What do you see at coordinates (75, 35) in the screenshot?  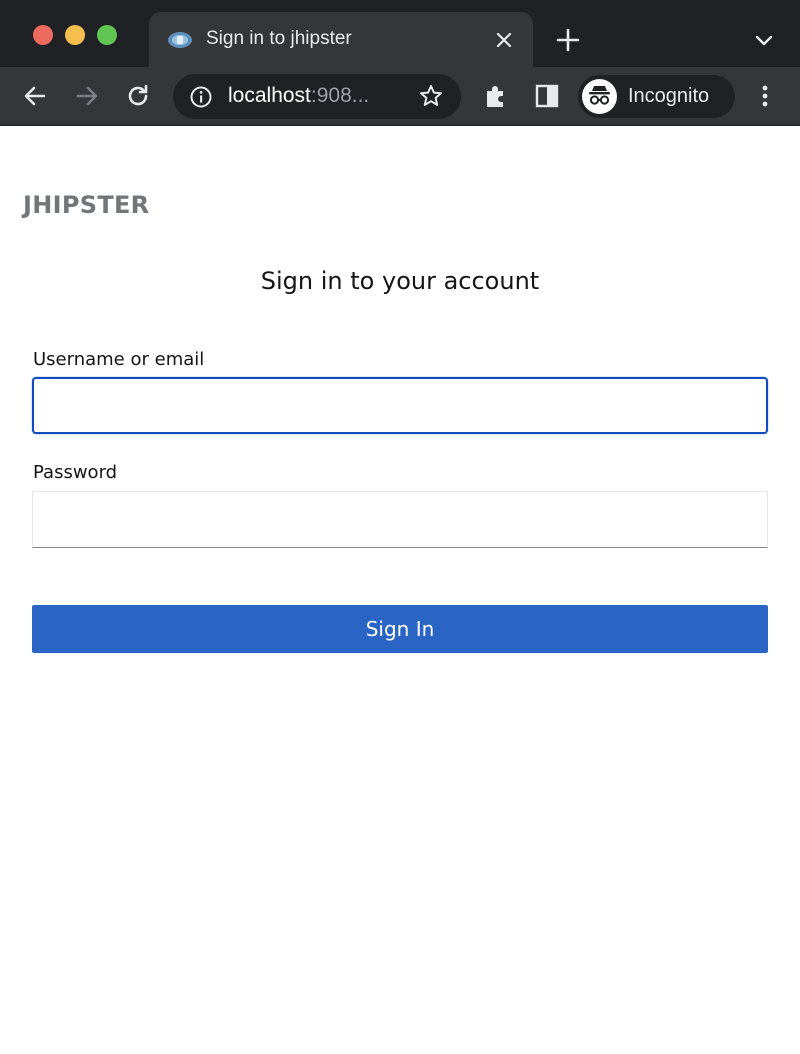 I see `minimize-window-button` at bounding box center [75, 35].